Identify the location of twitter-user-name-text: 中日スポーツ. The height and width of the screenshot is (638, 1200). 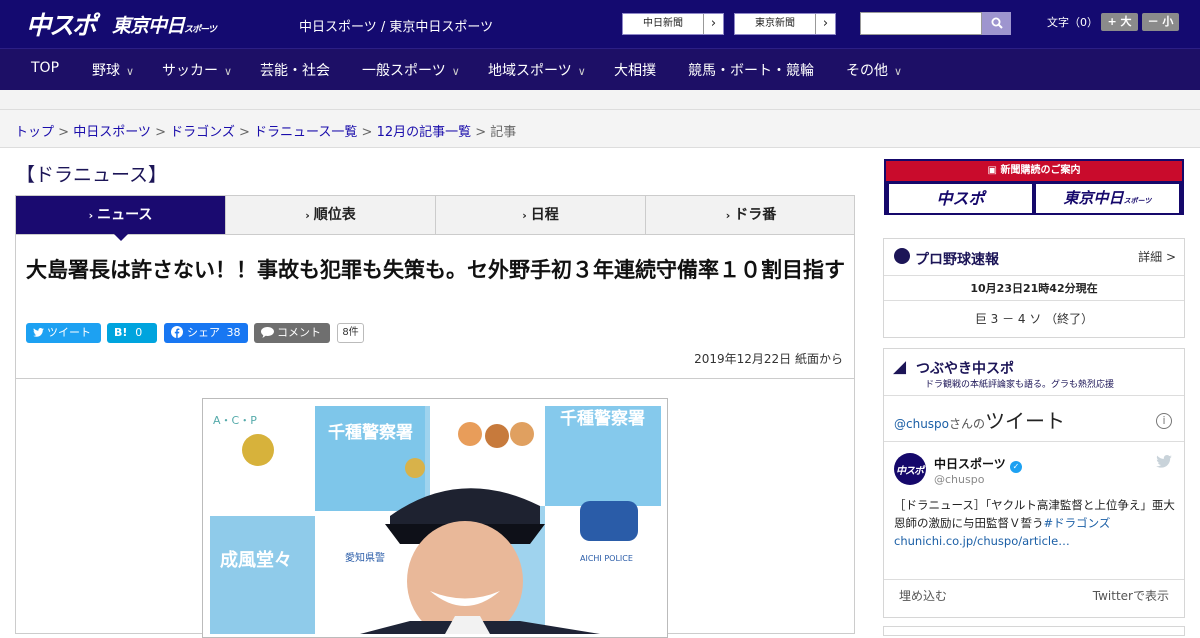
(970, 464).